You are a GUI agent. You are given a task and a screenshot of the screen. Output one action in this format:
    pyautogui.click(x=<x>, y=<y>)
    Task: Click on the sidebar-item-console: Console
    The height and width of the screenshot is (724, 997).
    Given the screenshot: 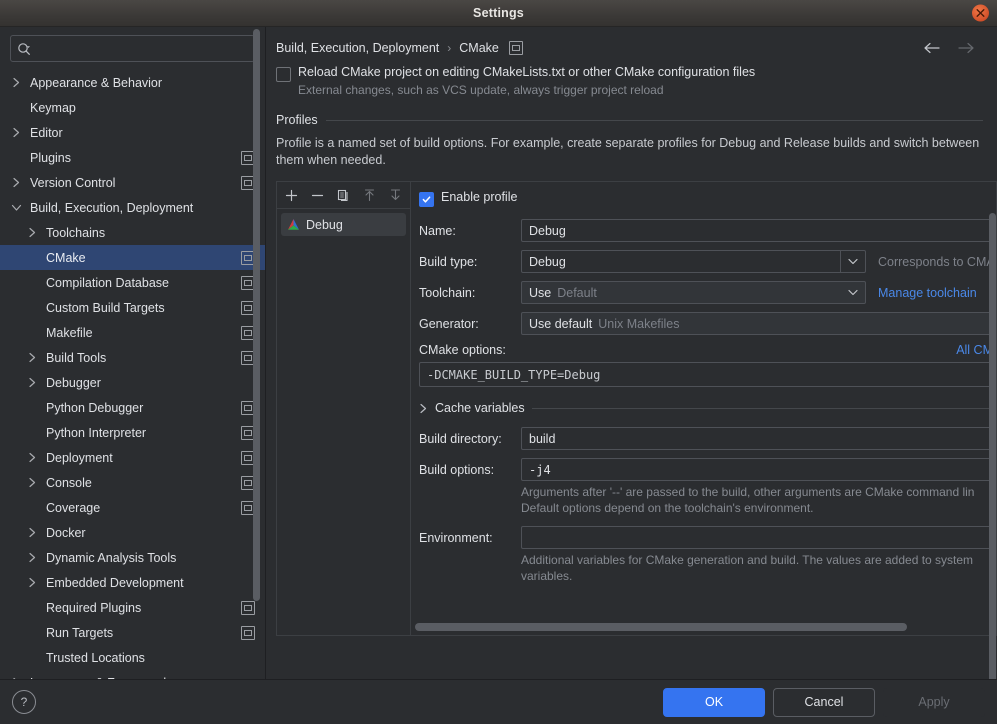 What is the action you would take?
    pyautogui.click(x=132, y=482)
    